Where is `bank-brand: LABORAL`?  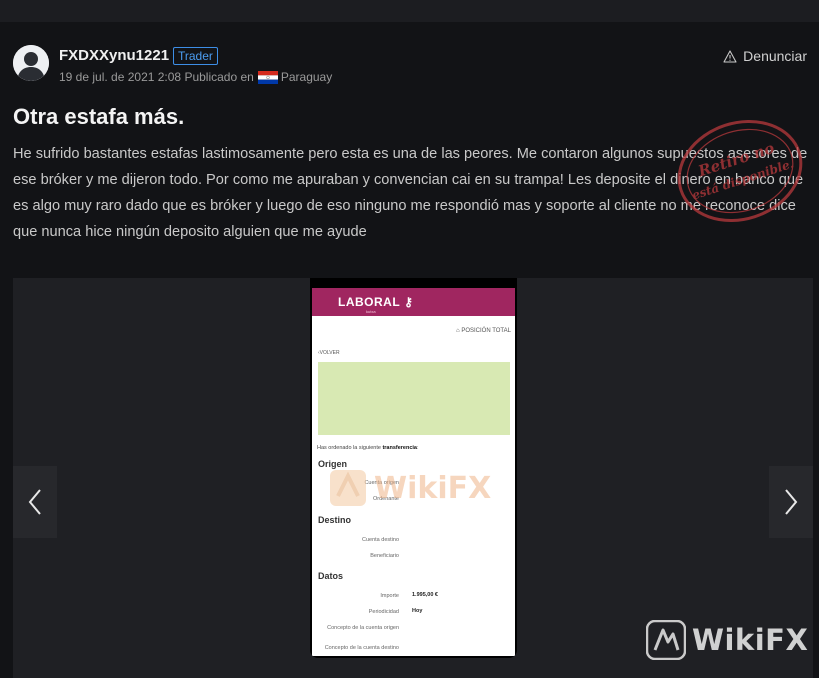
bank-brand: LABORAL is located at coordinates (369, 302).